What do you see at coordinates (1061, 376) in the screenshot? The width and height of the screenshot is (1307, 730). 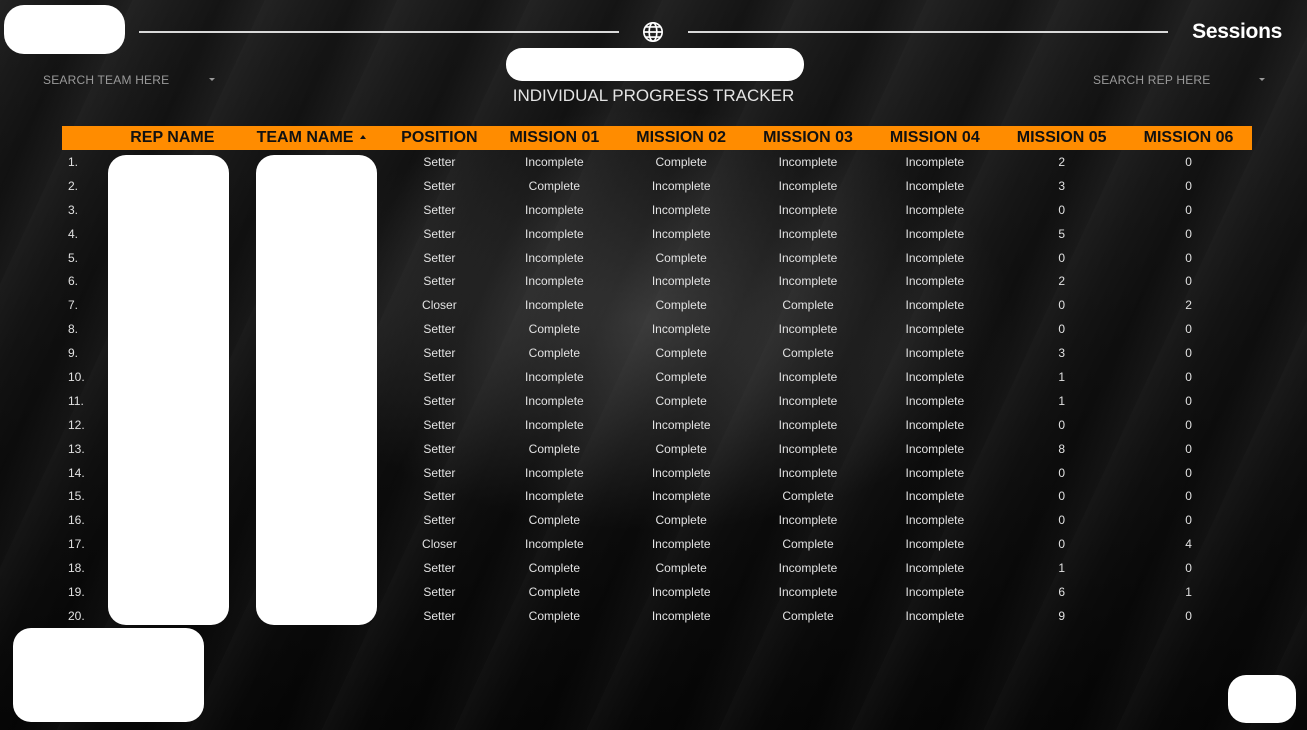 I see `mission-05-cell: 1` at bounding box center [1061, 376].